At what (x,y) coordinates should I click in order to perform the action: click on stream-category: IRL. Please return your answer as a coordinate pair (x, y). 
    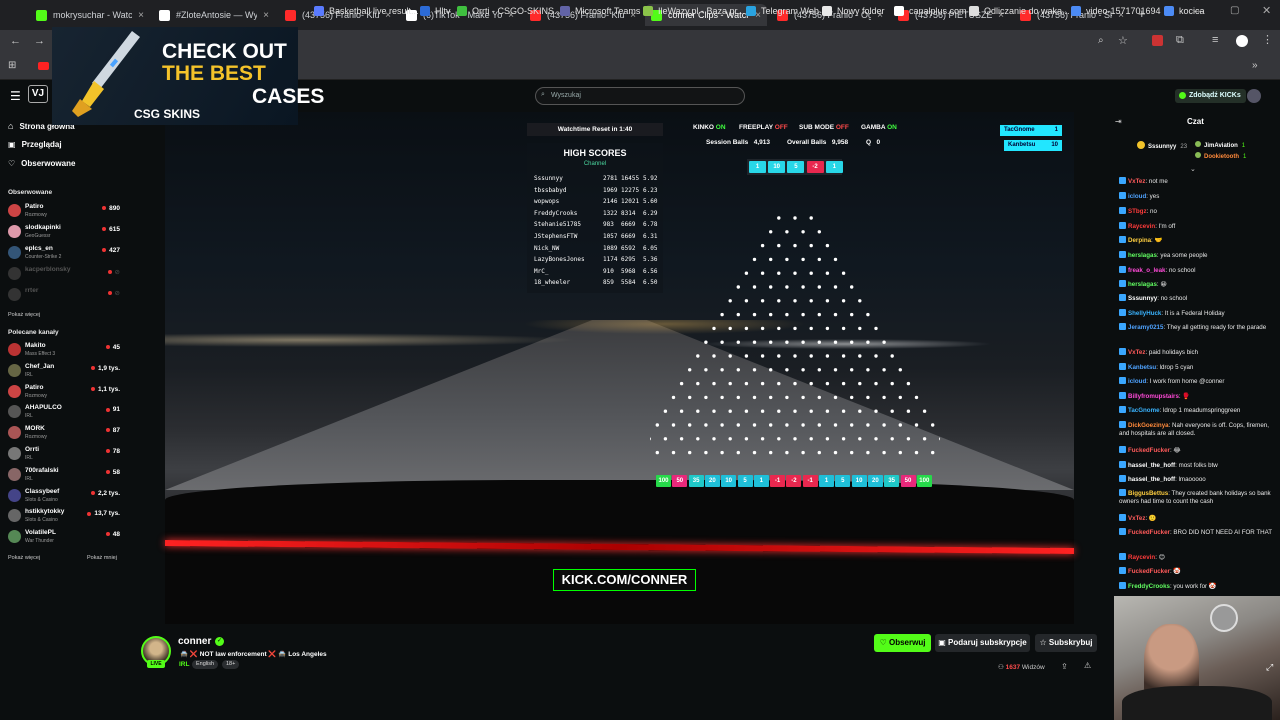
    Looking at the image, I should click on (184, 664).